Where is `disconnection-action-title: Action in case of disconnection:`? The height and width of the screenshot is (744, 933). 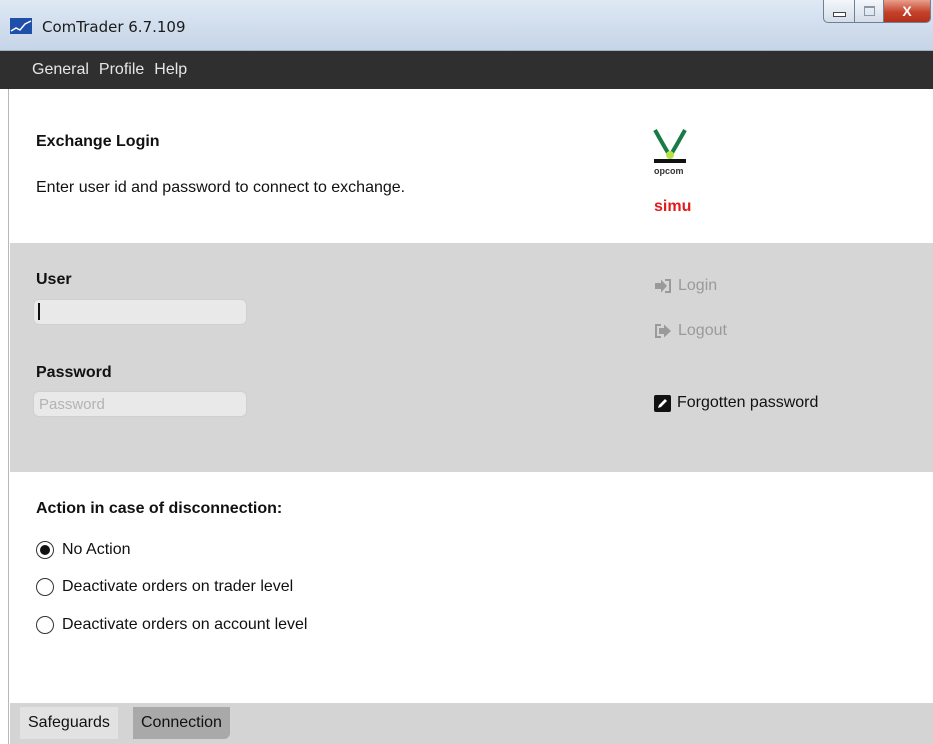 disconnection-action-title: Action in case of disconnection: is located at coordinates (159, 508).